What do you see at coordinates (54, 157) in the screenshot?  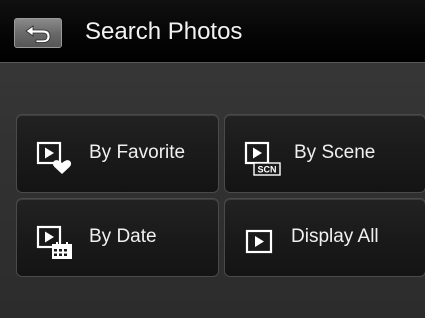 I see `play-heart-icon` at bounding box center [54, 157].